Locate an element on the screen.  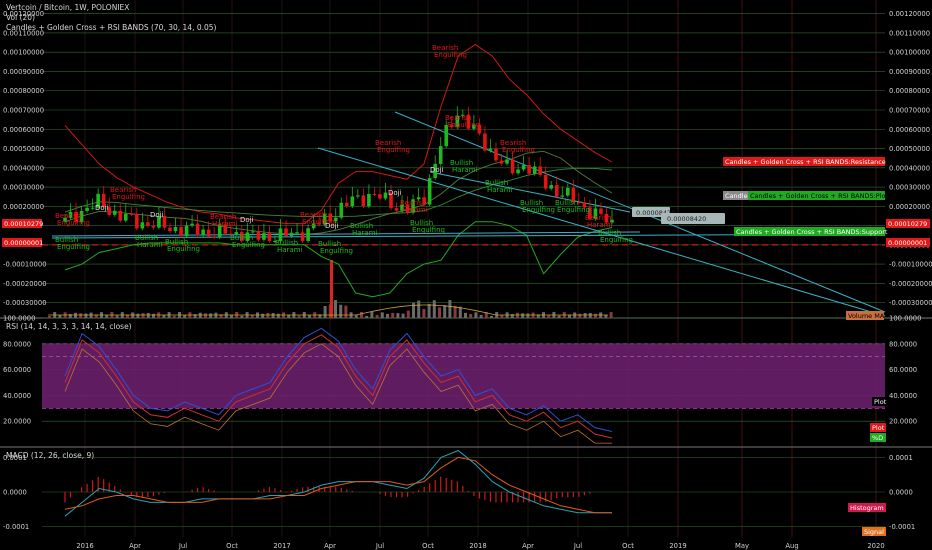
rsi-y-tick-right: 80.0000 is located at coordinates (903, 344).